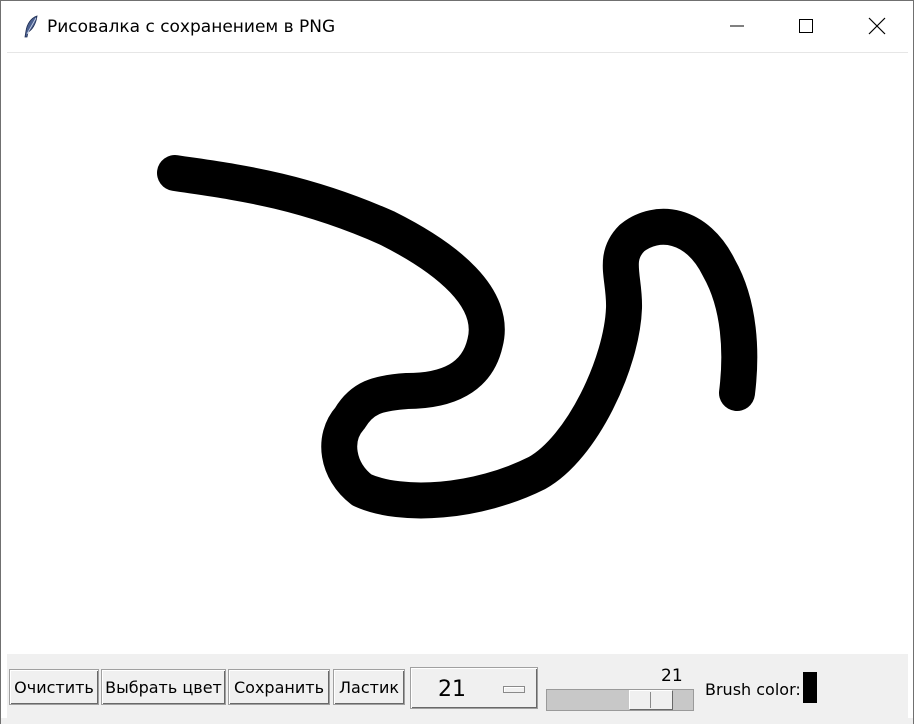  I want to click on maximize-button, so click(806, 26).